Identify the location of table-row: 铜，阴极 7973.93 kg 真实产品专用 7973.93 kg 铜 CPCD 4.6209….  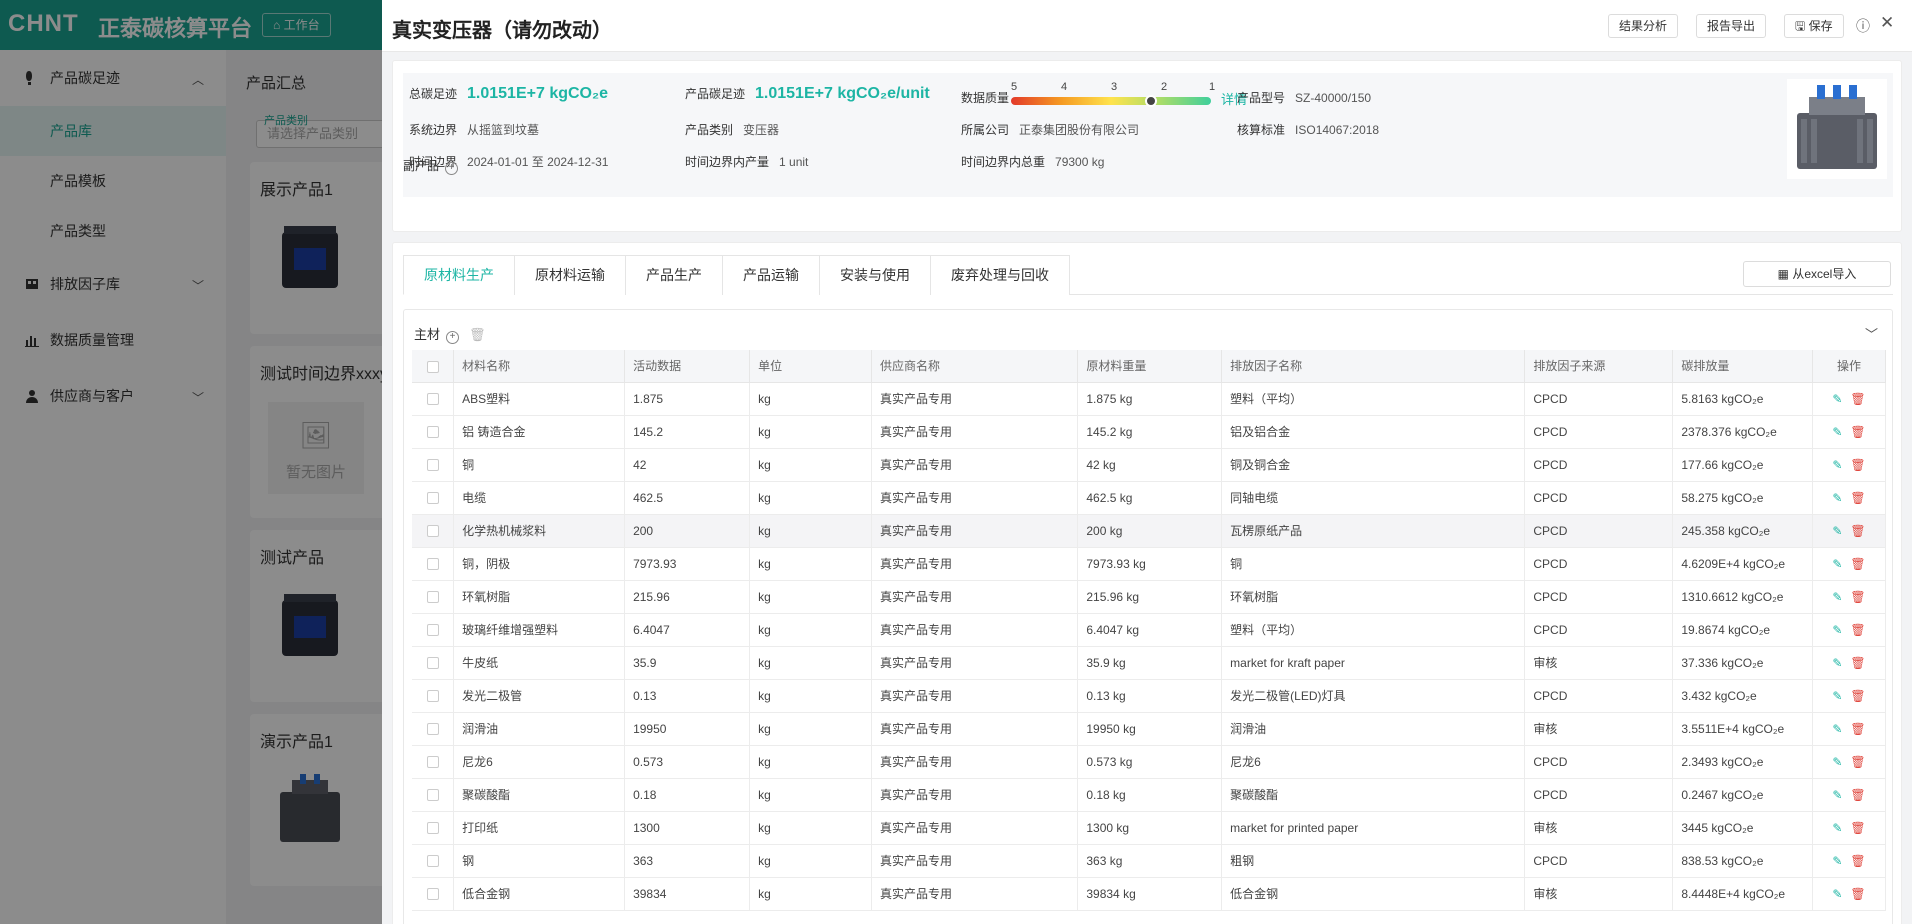
(1149, 564).